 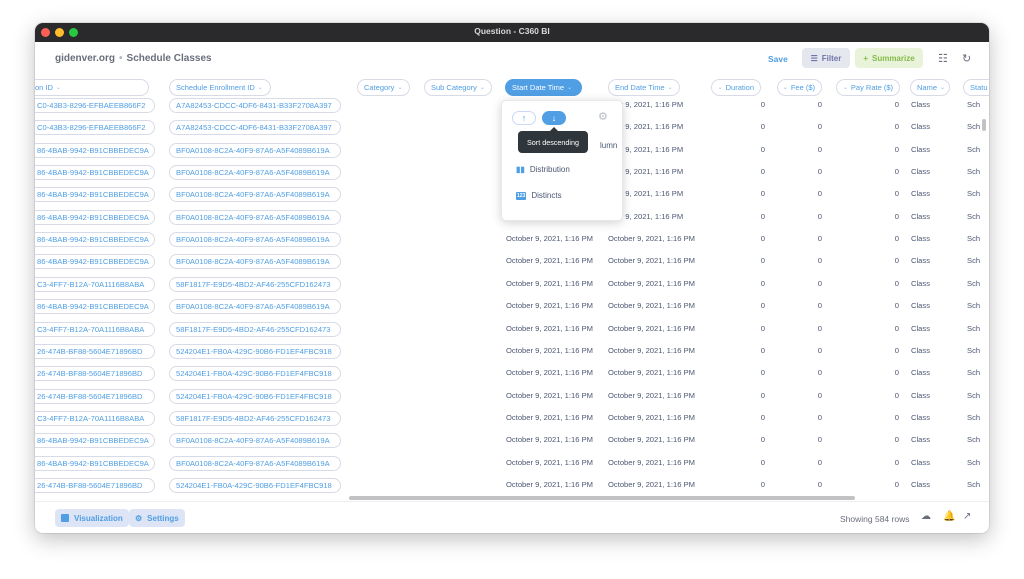 I want to click on summarize-button: + Summarize, so click(x=889, y=58).